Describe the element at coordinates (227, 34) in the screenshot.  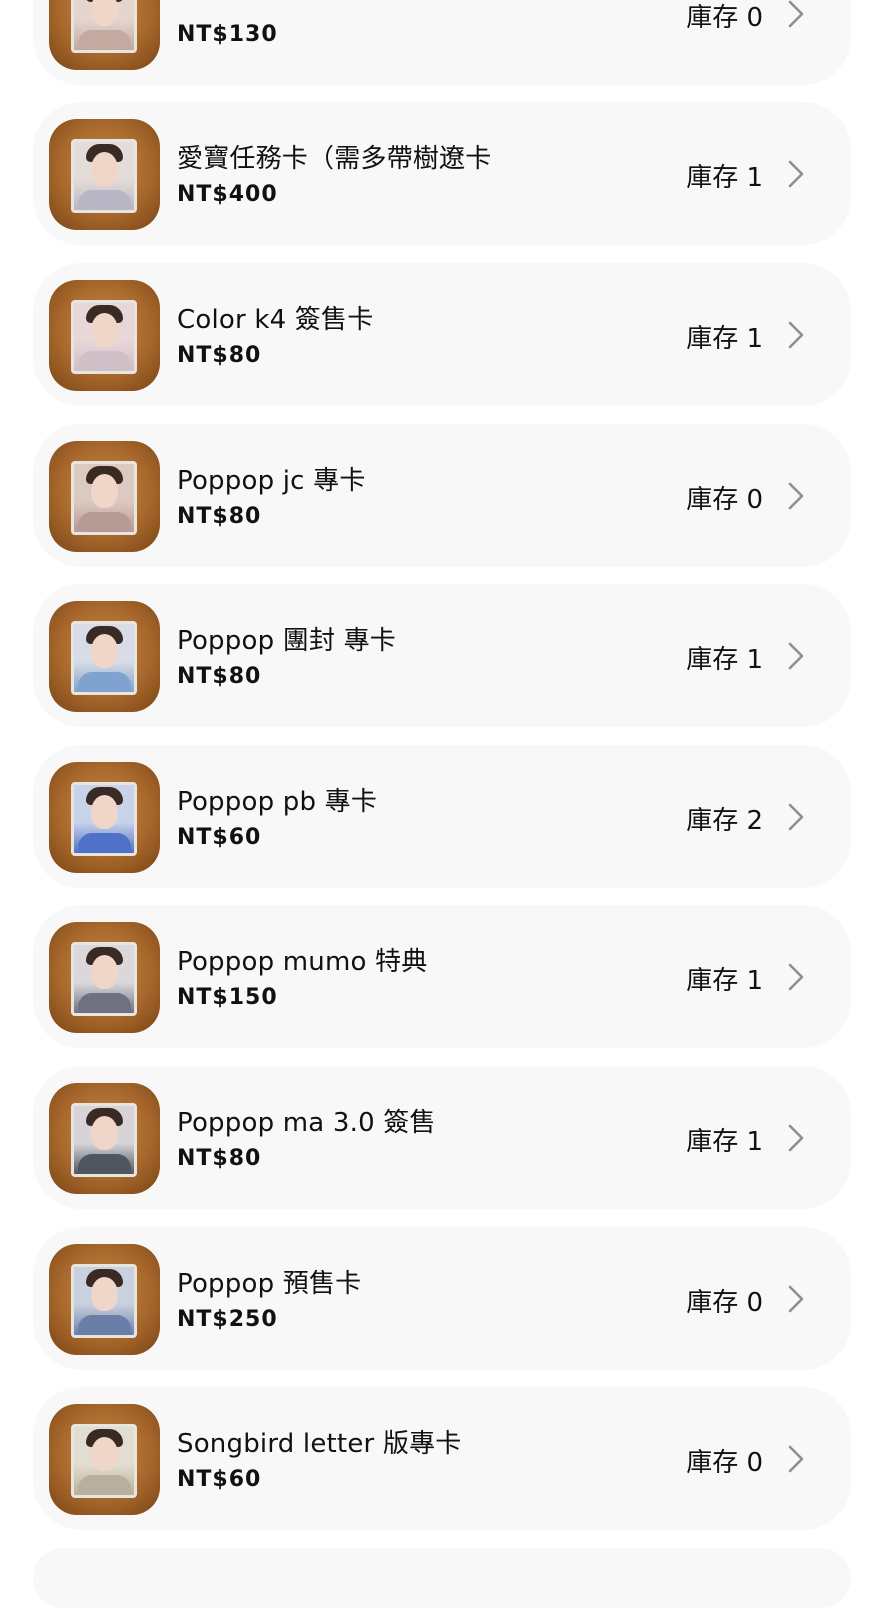
I see `product-price: NT$130` at that location.